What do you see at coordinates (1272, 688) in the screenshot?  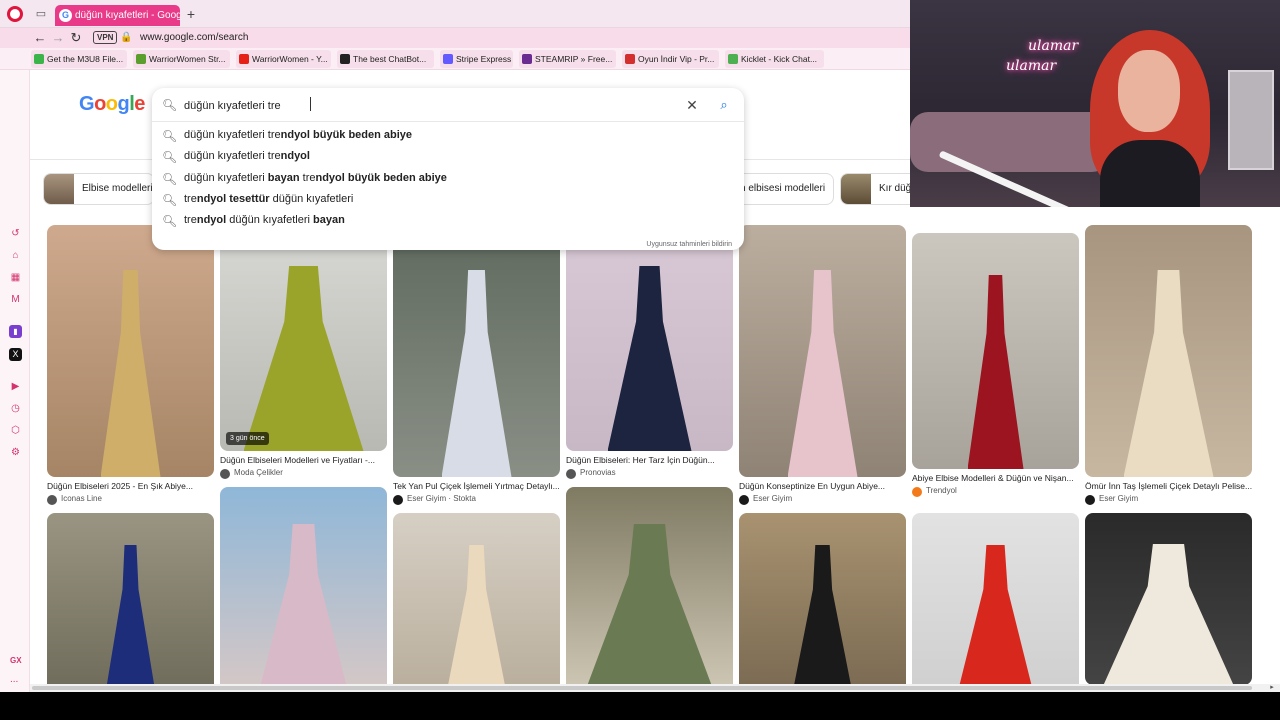 I see `scroll-right-arrow: ▸` at bounding box center [1272, 688].